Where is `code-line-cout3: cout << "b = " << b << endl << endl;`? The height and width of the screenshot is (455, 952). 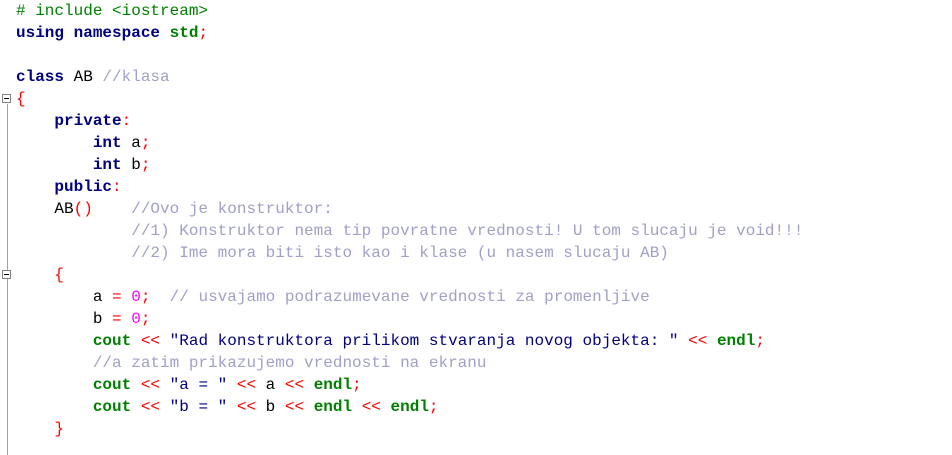
code-line-cout3: cout << "b = " << b << endl << endl; is located at coordinates (484, 407).